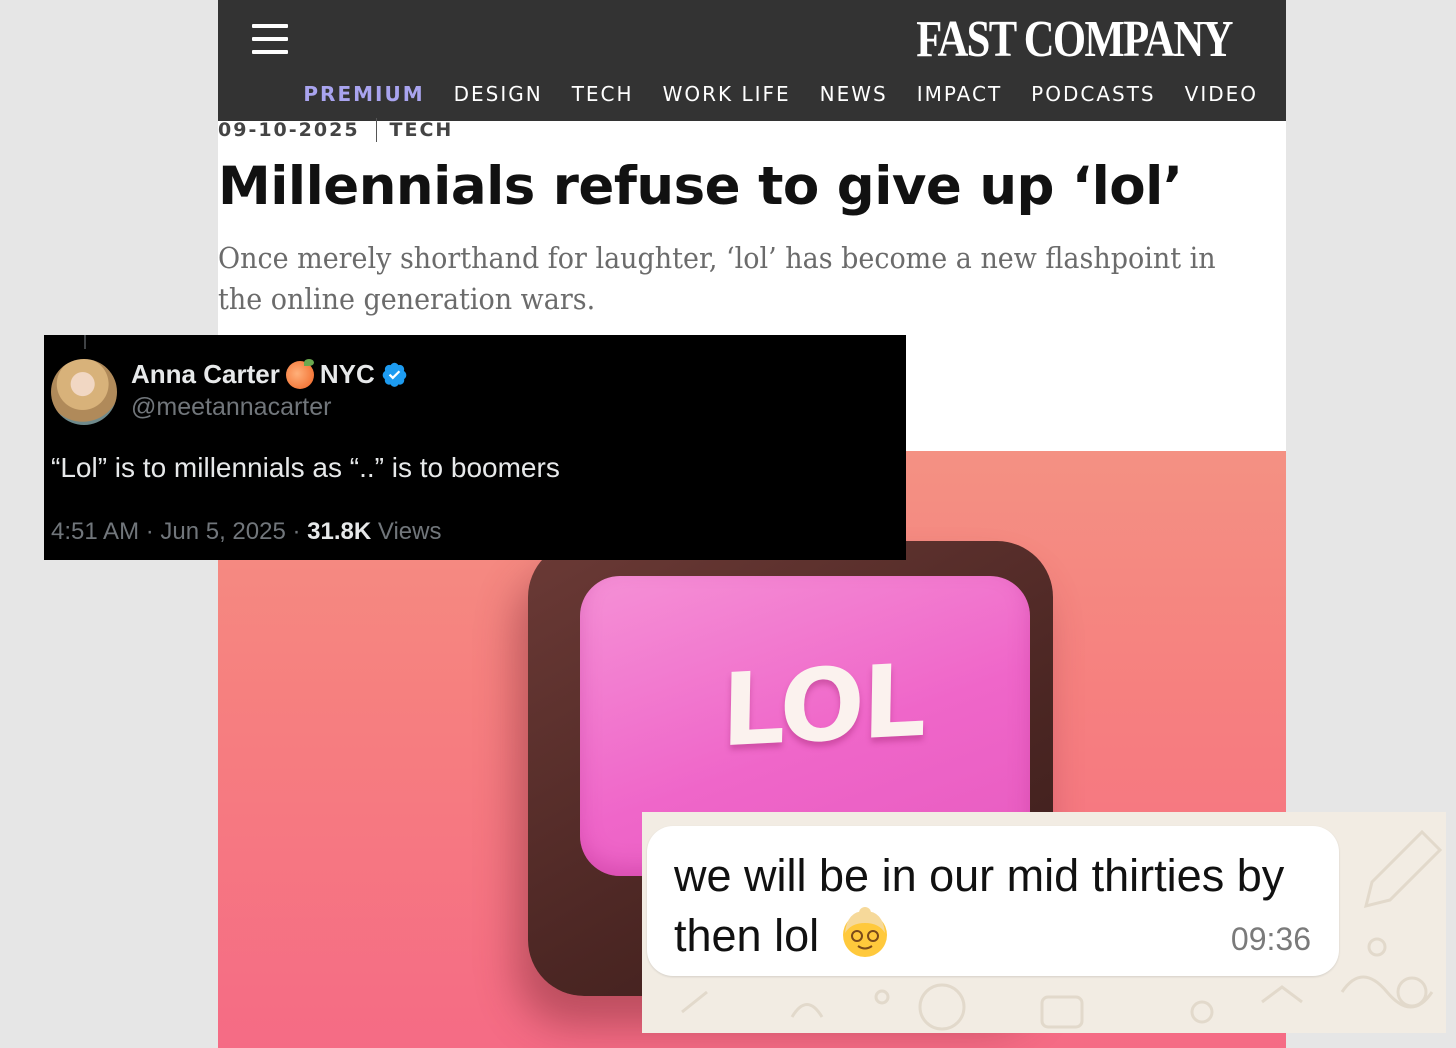 The image size is (1456, 1048). Describe the element at coordinates (1074, 39) in the screenshot. I see `site-logo: FAST COMPANY` at that location.